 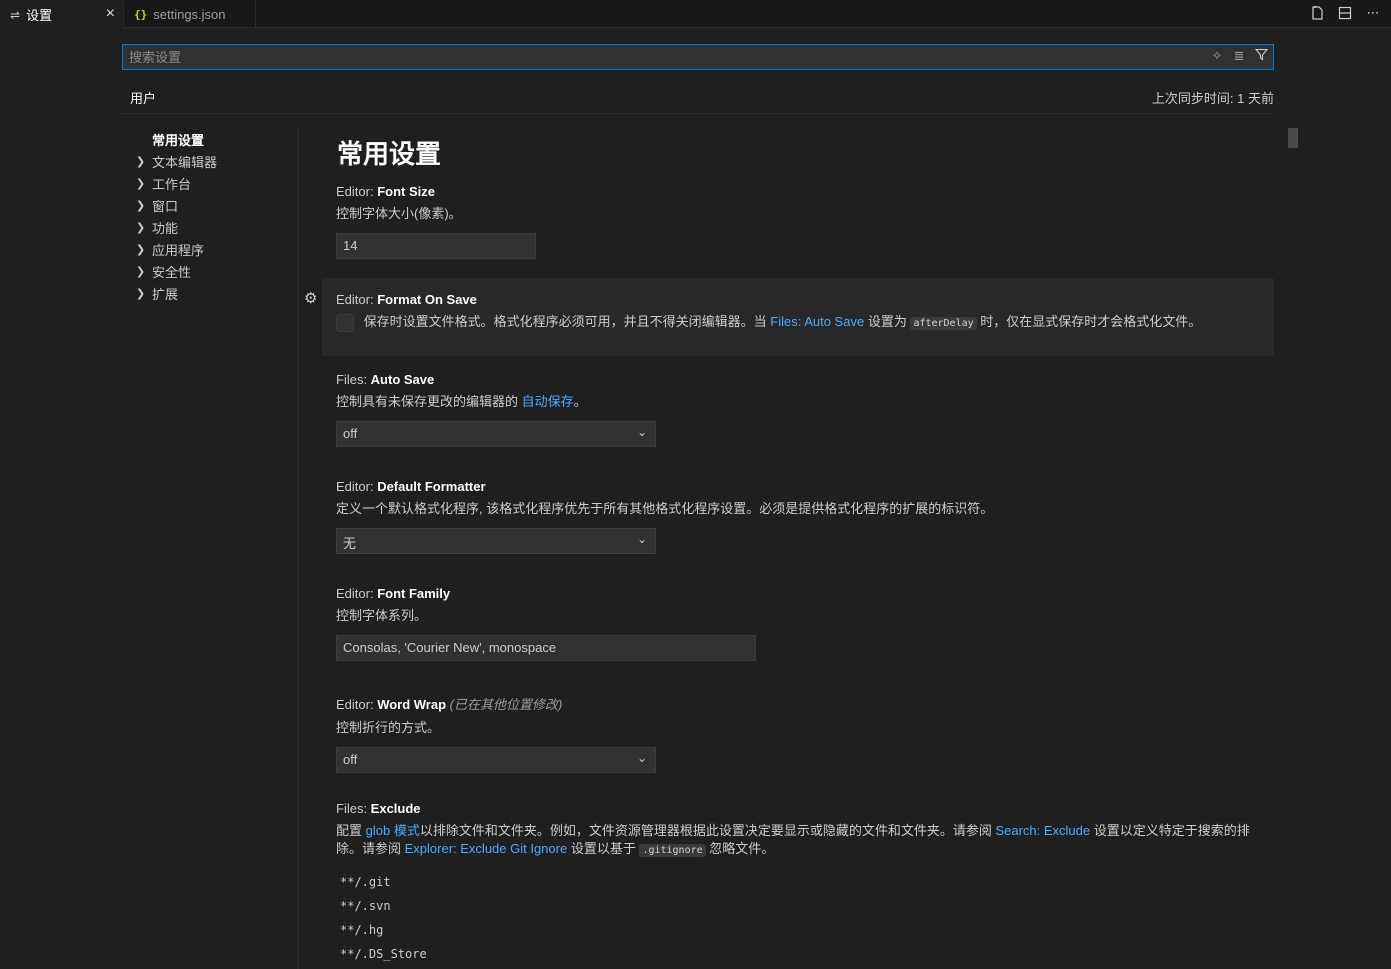 What do you see at coordinates (210, 139) in the screenshot?
I see `toc-item-common: 常用设置` at bounding box center [210, 139].